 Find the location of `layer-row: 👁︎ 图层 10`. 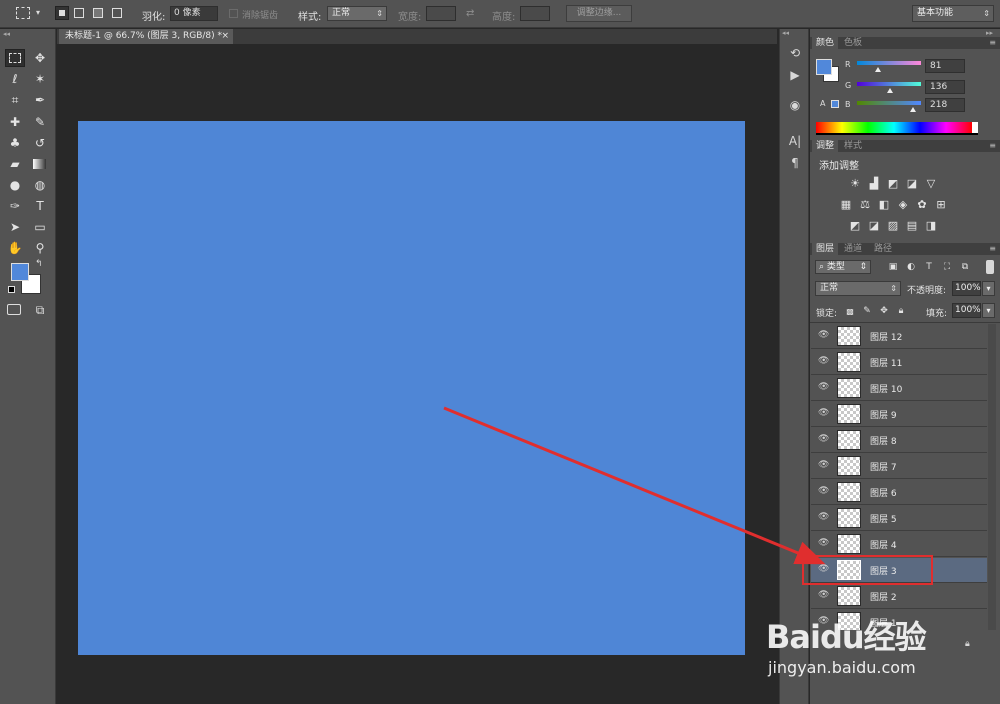

layer-row: 👁︎ 图层 10 is located at coordinates (899, 388).